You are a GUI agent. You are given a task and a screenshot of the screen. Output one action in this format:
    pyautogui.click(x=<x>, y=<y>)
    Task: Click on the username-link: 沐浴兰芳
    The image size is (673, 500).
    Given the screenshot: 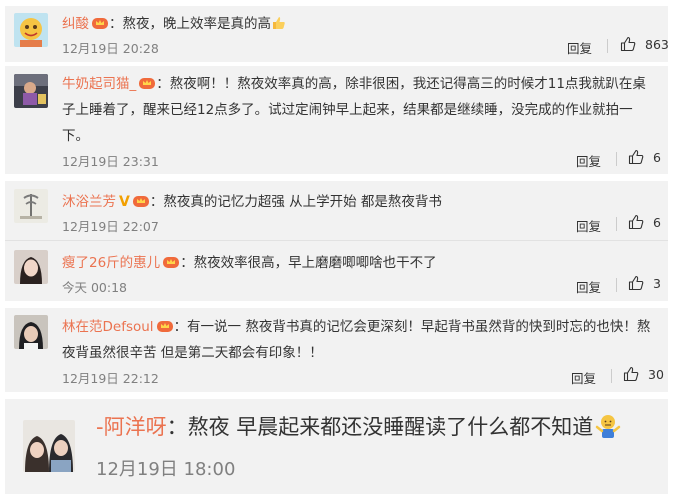 What is the action you would take?
    pyautogui.click(x=89, y=202)
    